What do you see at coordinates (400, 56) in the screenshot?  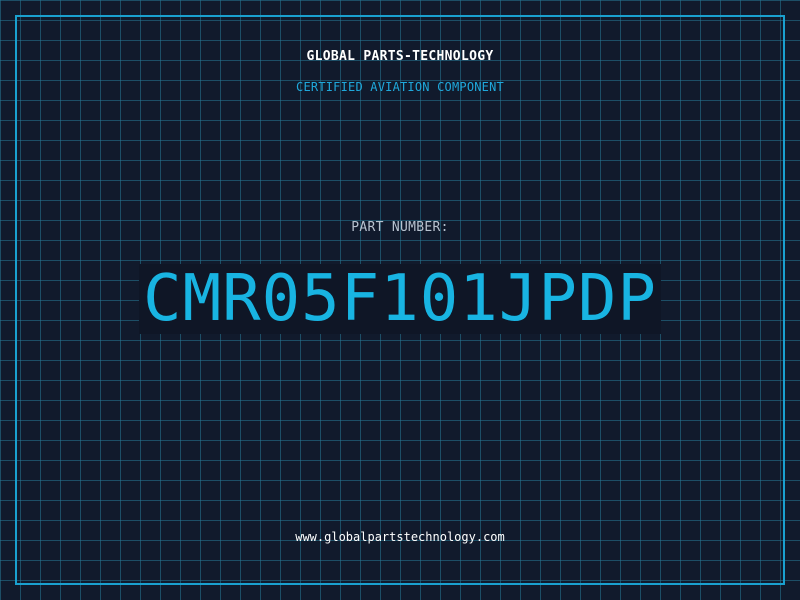 I see `company-name: GLOBAL PARTS-TECHNOLOGY` at bounding box center [400, 56].